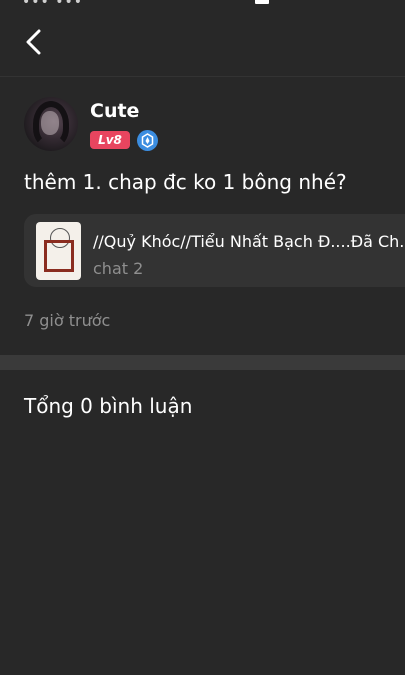  I want to click on avatar, so click(51, 124).